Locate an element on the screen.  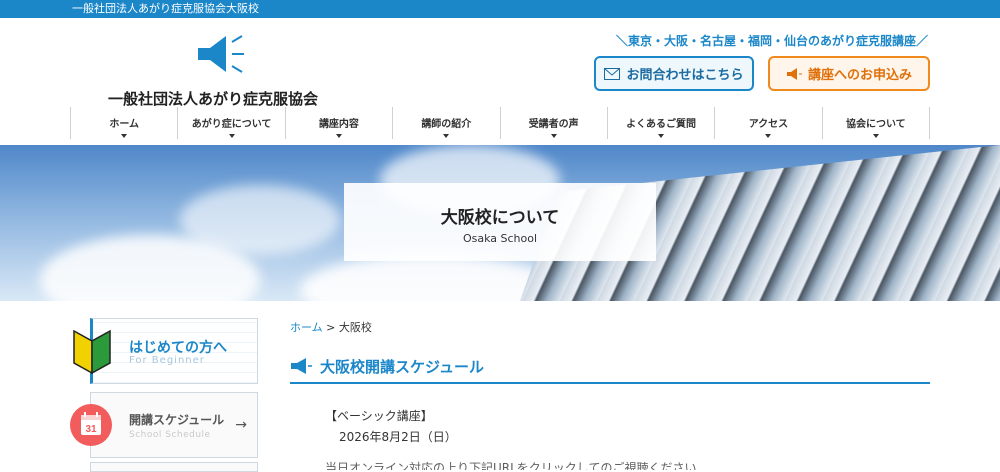
beginner-title: はじめての方へ is located at coordinates (178, 348).